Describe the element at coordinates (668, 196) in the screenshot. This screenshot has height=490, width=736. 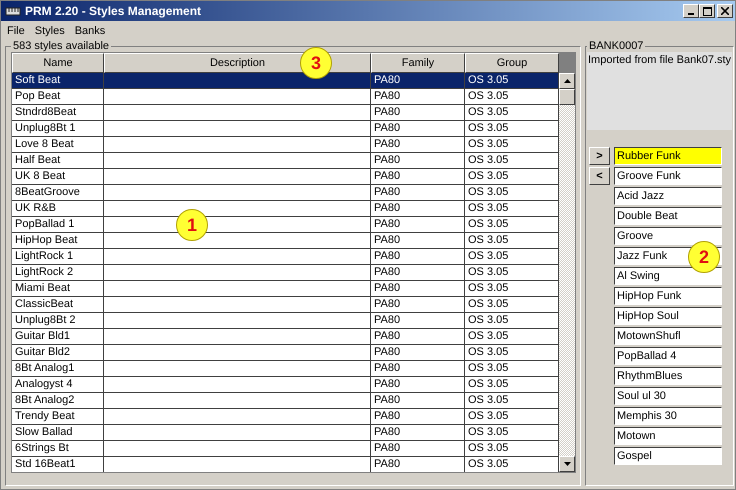
I see `bank-list-item: Acid Jazz` at that location.